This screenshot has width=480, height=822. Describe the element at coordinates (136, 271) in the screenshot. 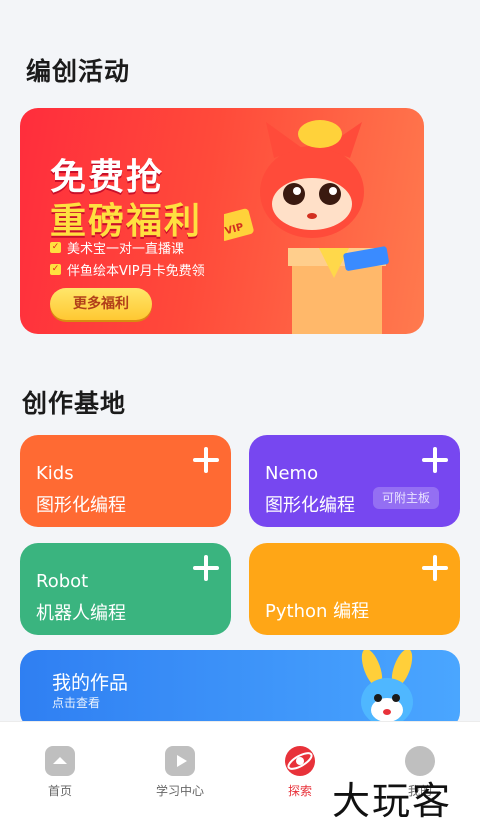

I see `banner-perk-2-label: 伴鱼绘本VIP月卡免费领` at that location.